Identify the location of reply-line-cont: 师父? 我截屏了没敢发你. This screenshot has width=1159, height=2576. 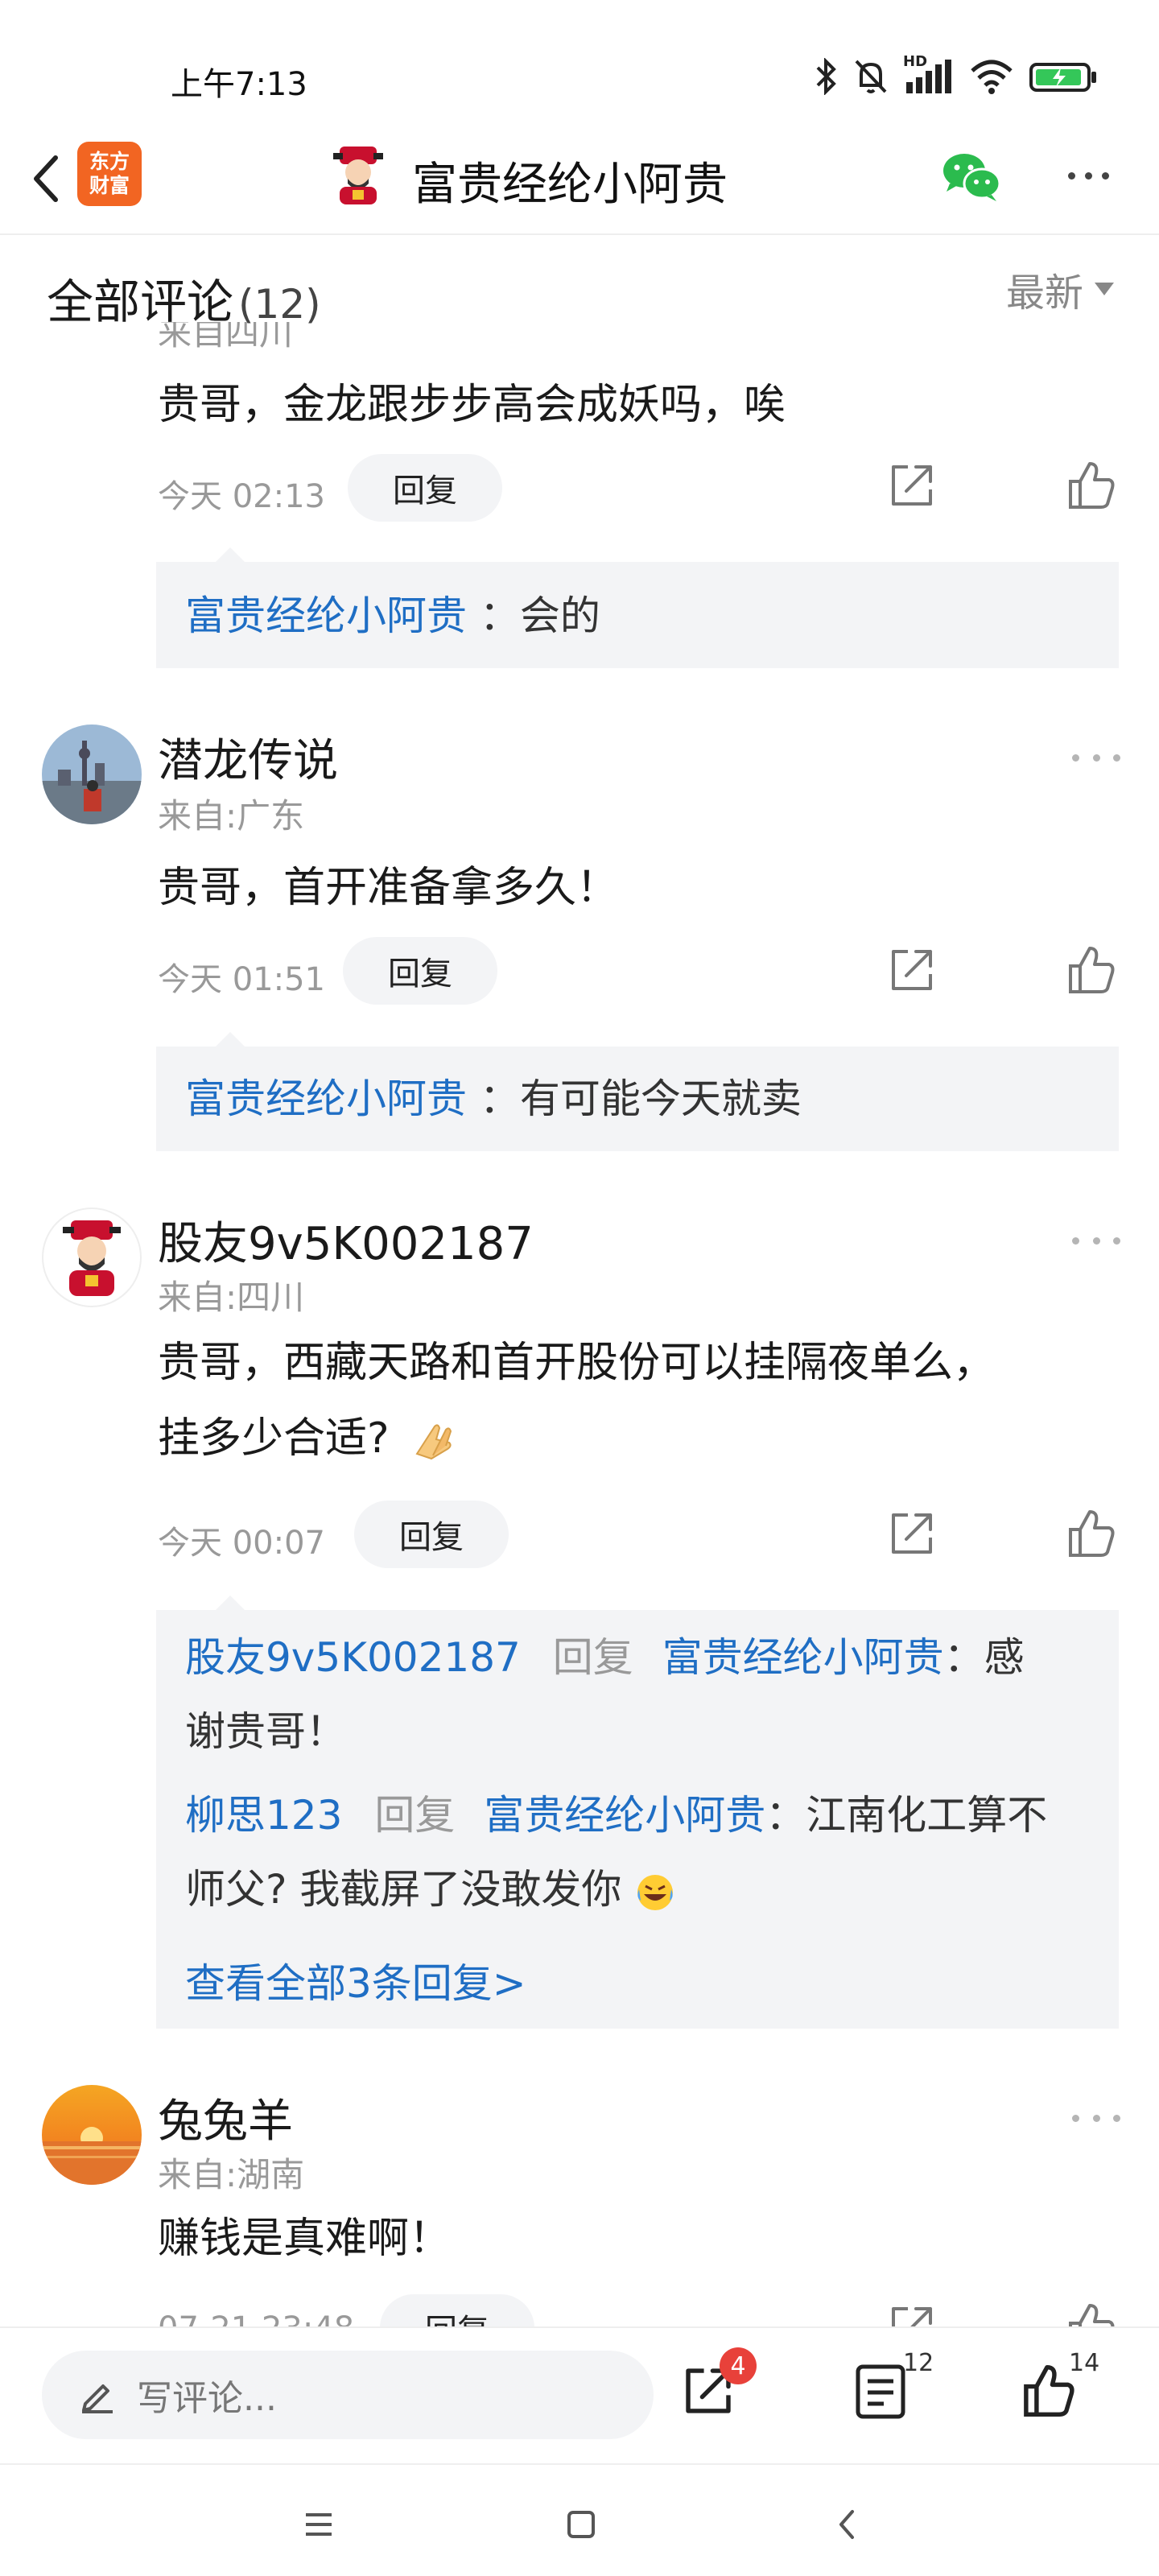
(430, 1889).